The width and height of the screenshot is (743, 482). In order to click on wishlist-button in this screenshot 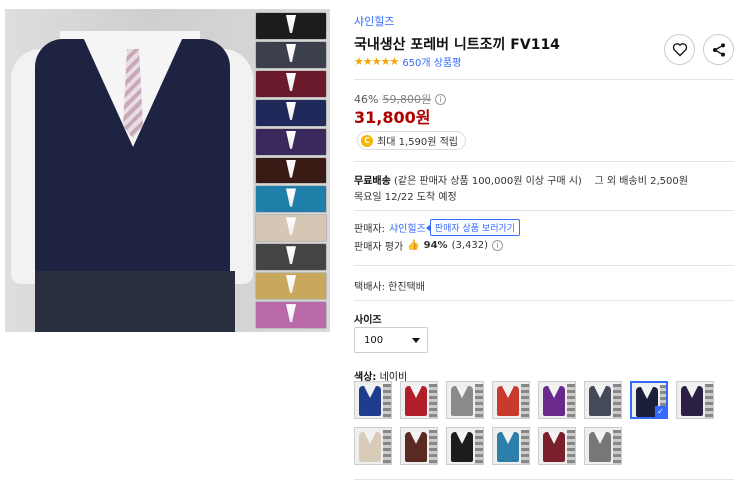, I will do `click(679, 49)`.